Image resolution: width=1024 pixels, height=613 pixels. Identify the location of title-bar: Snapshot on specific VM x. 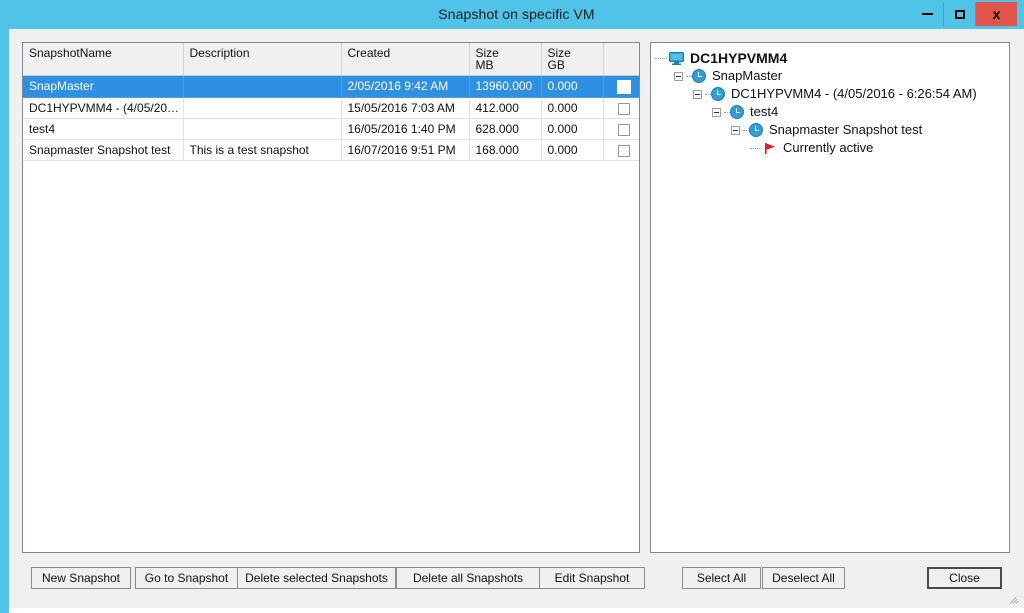
(516, 15).